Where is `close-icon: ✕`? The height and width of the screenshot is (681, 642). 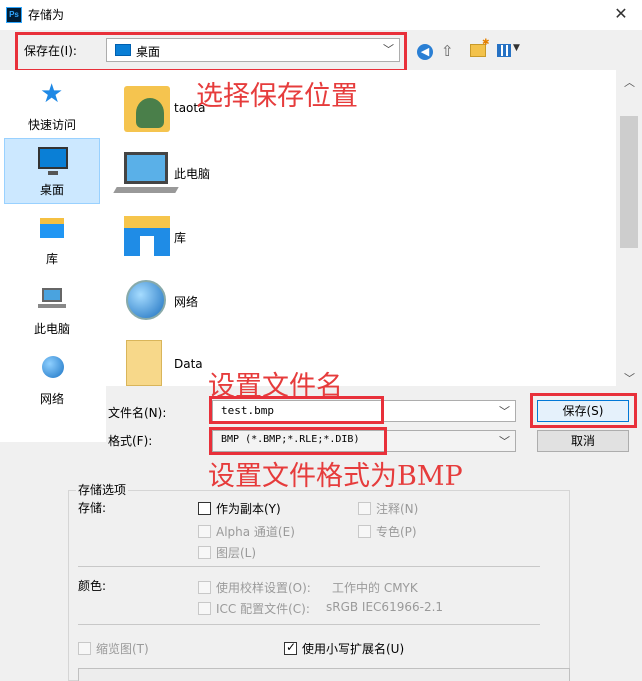
close-icon: ✕ is located at coordinates (621, 14).